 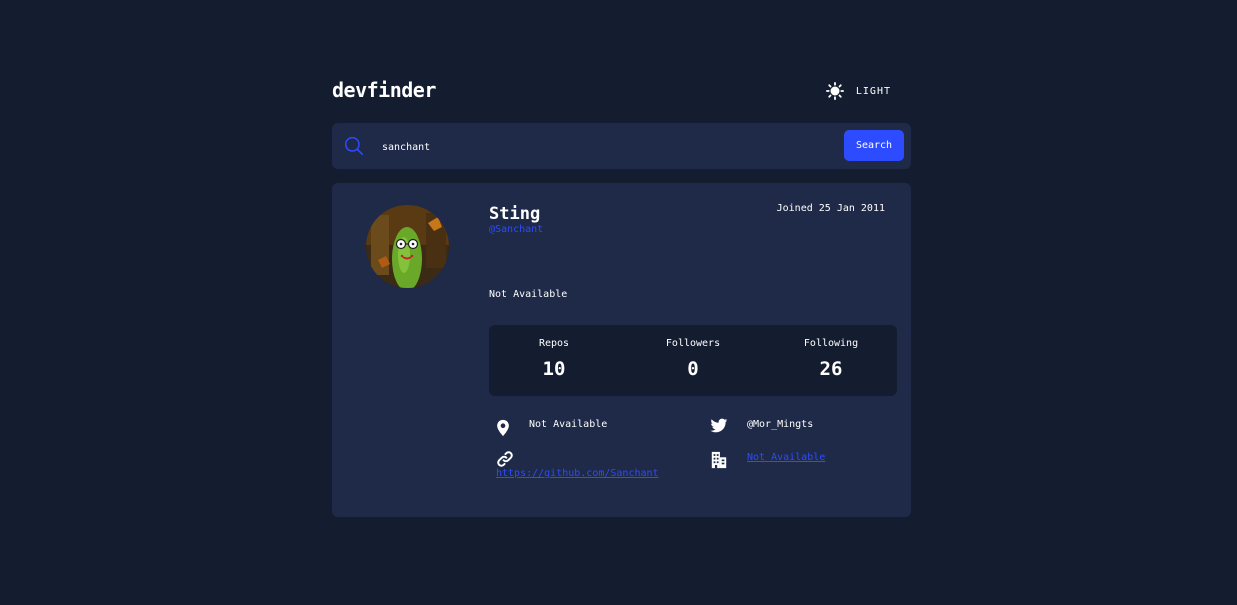 I want to click on blog-link: https://github.com/Sanchant, so click(x=577, y=473).